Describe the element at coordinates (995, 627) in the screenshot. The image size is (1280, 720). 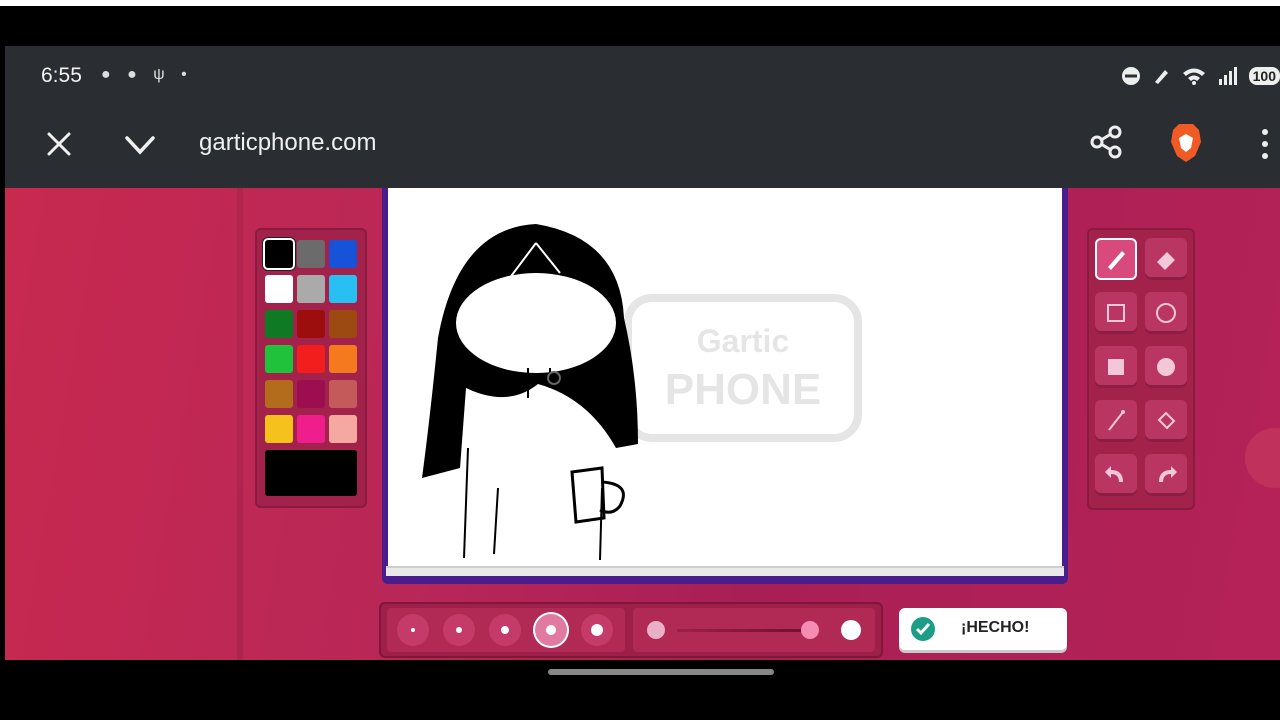
I see `done-label: ¡HECHO!` at that location.